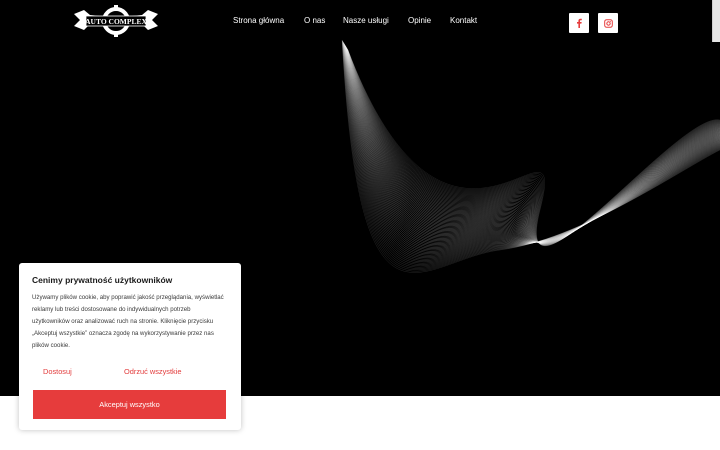  What do you see at coordinates (463, 21) in the screenshot?
I see `nav-item-contact: Kontakt` at bounding box center [463, 21].